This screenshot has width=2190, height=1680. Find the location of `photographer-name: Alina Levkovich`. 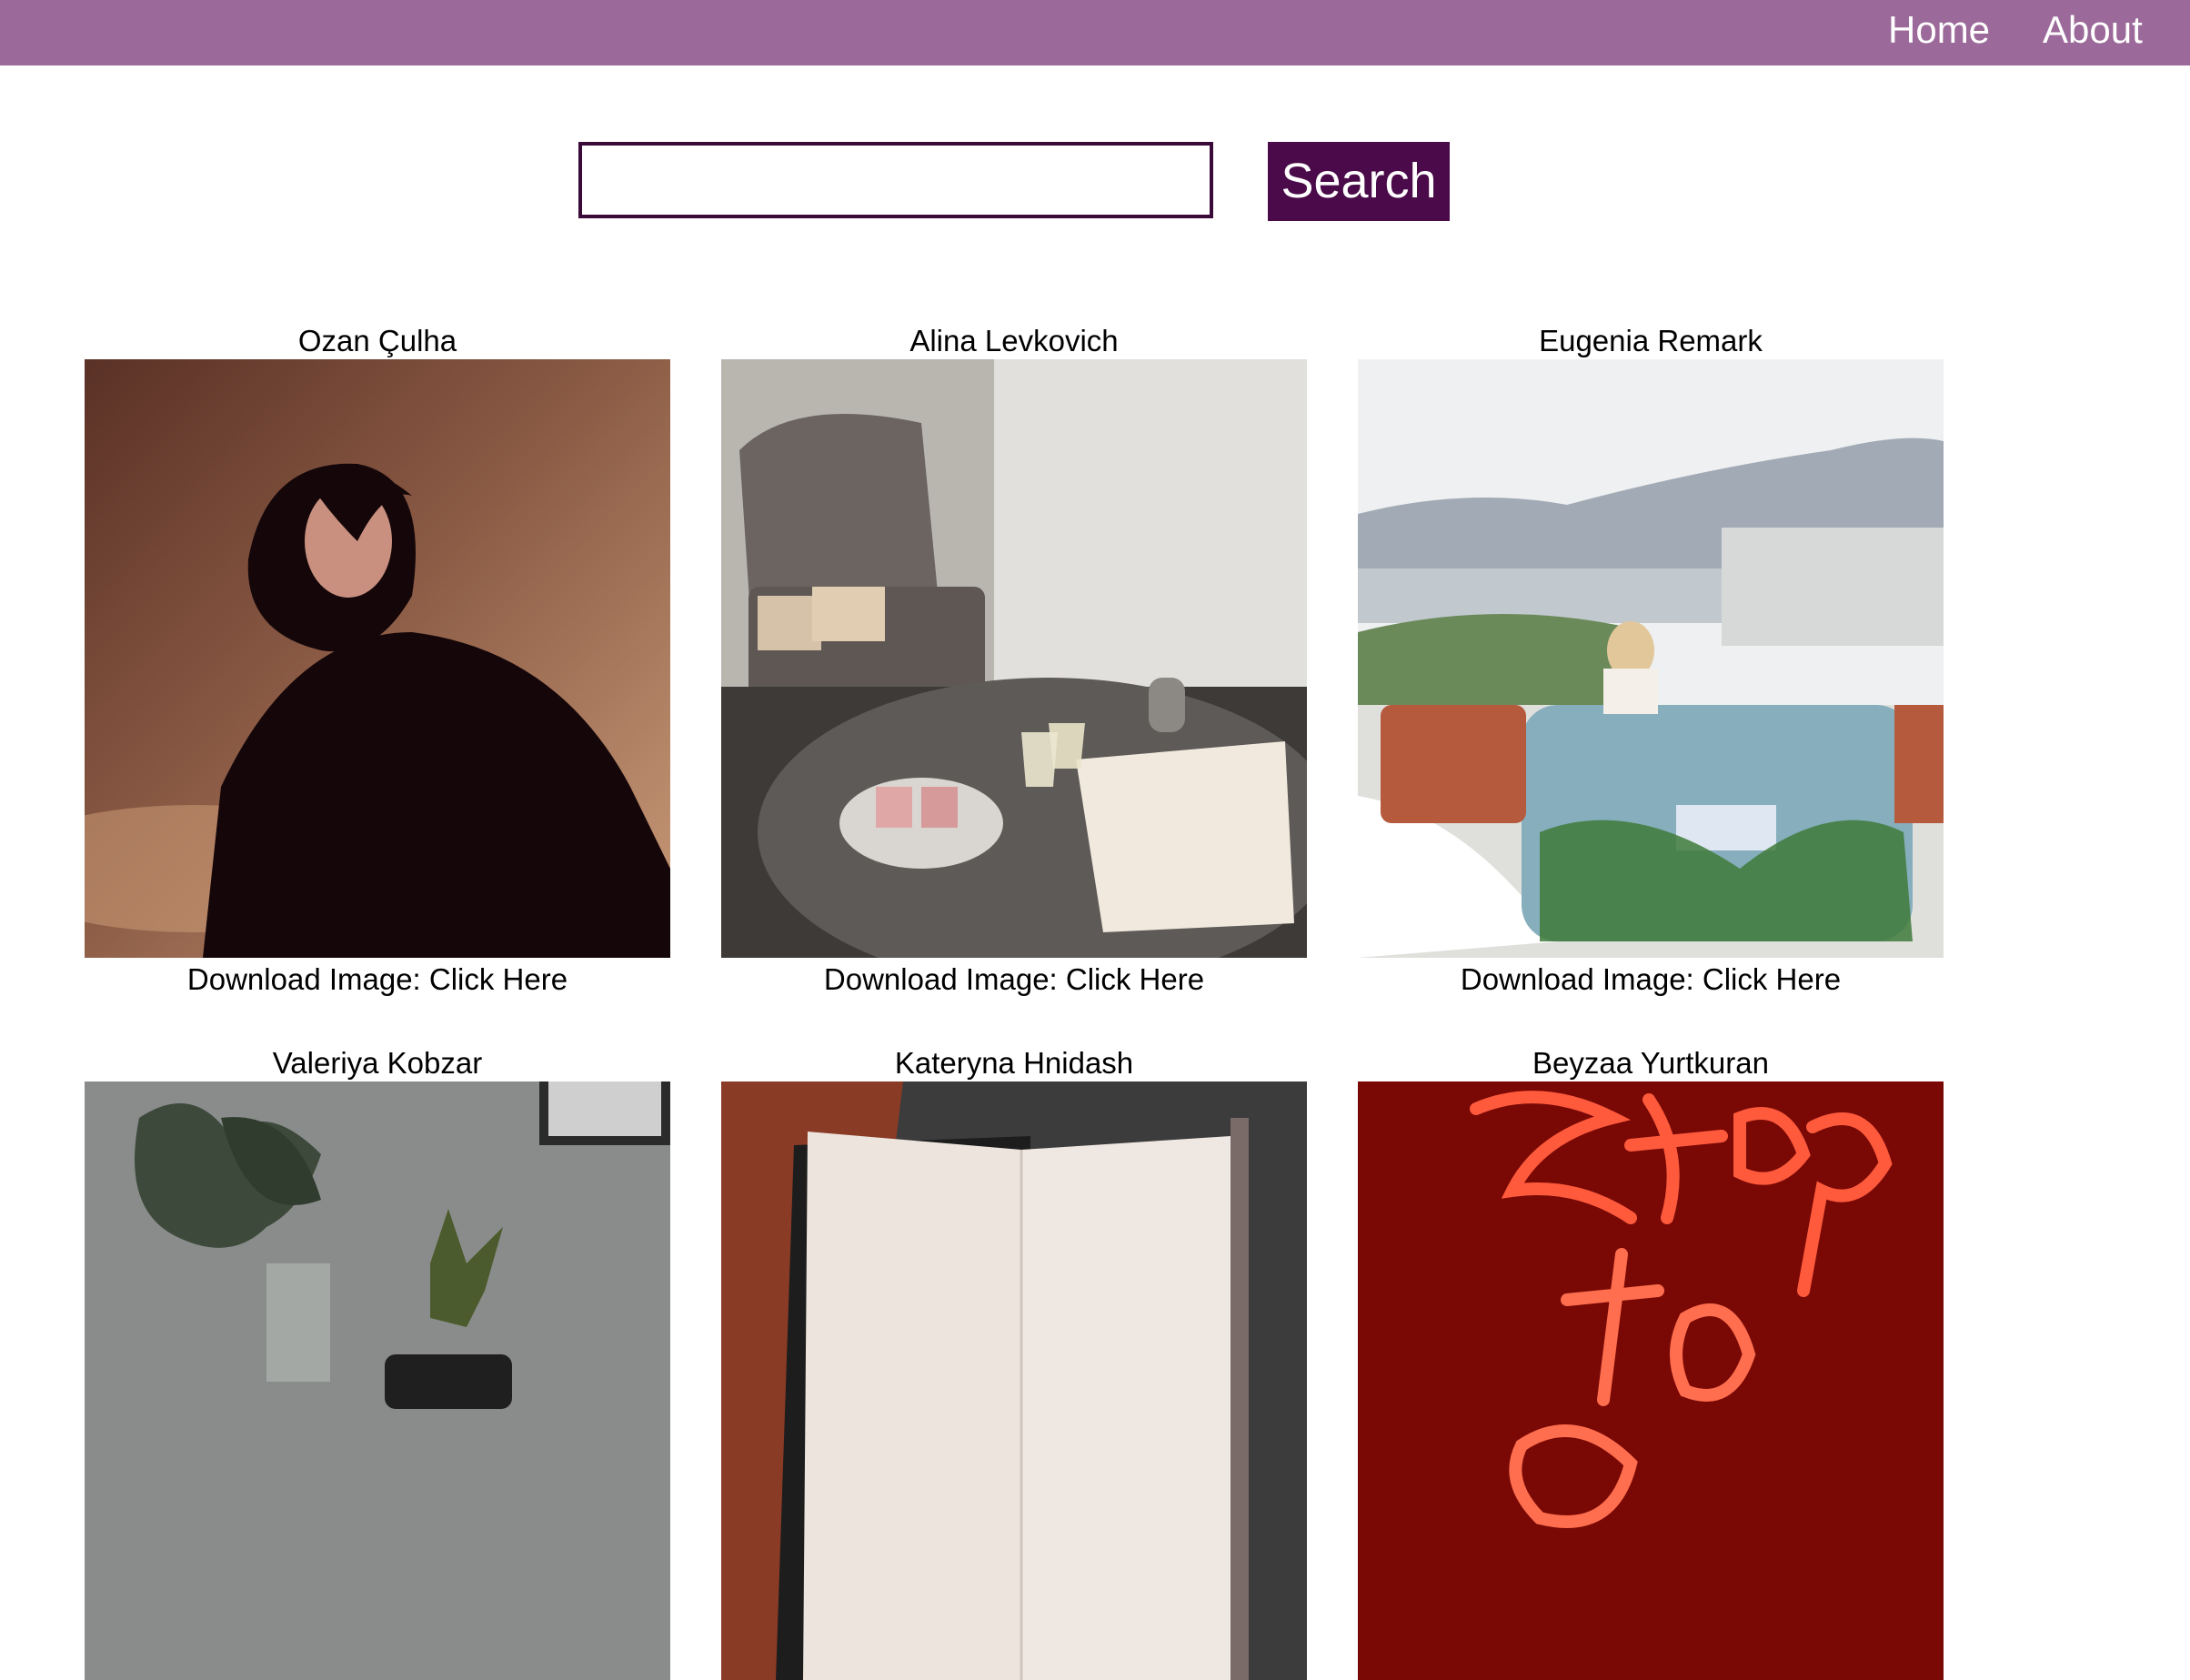

photographer-name: Alina Levkovich is located at coordinates (1014, 340).